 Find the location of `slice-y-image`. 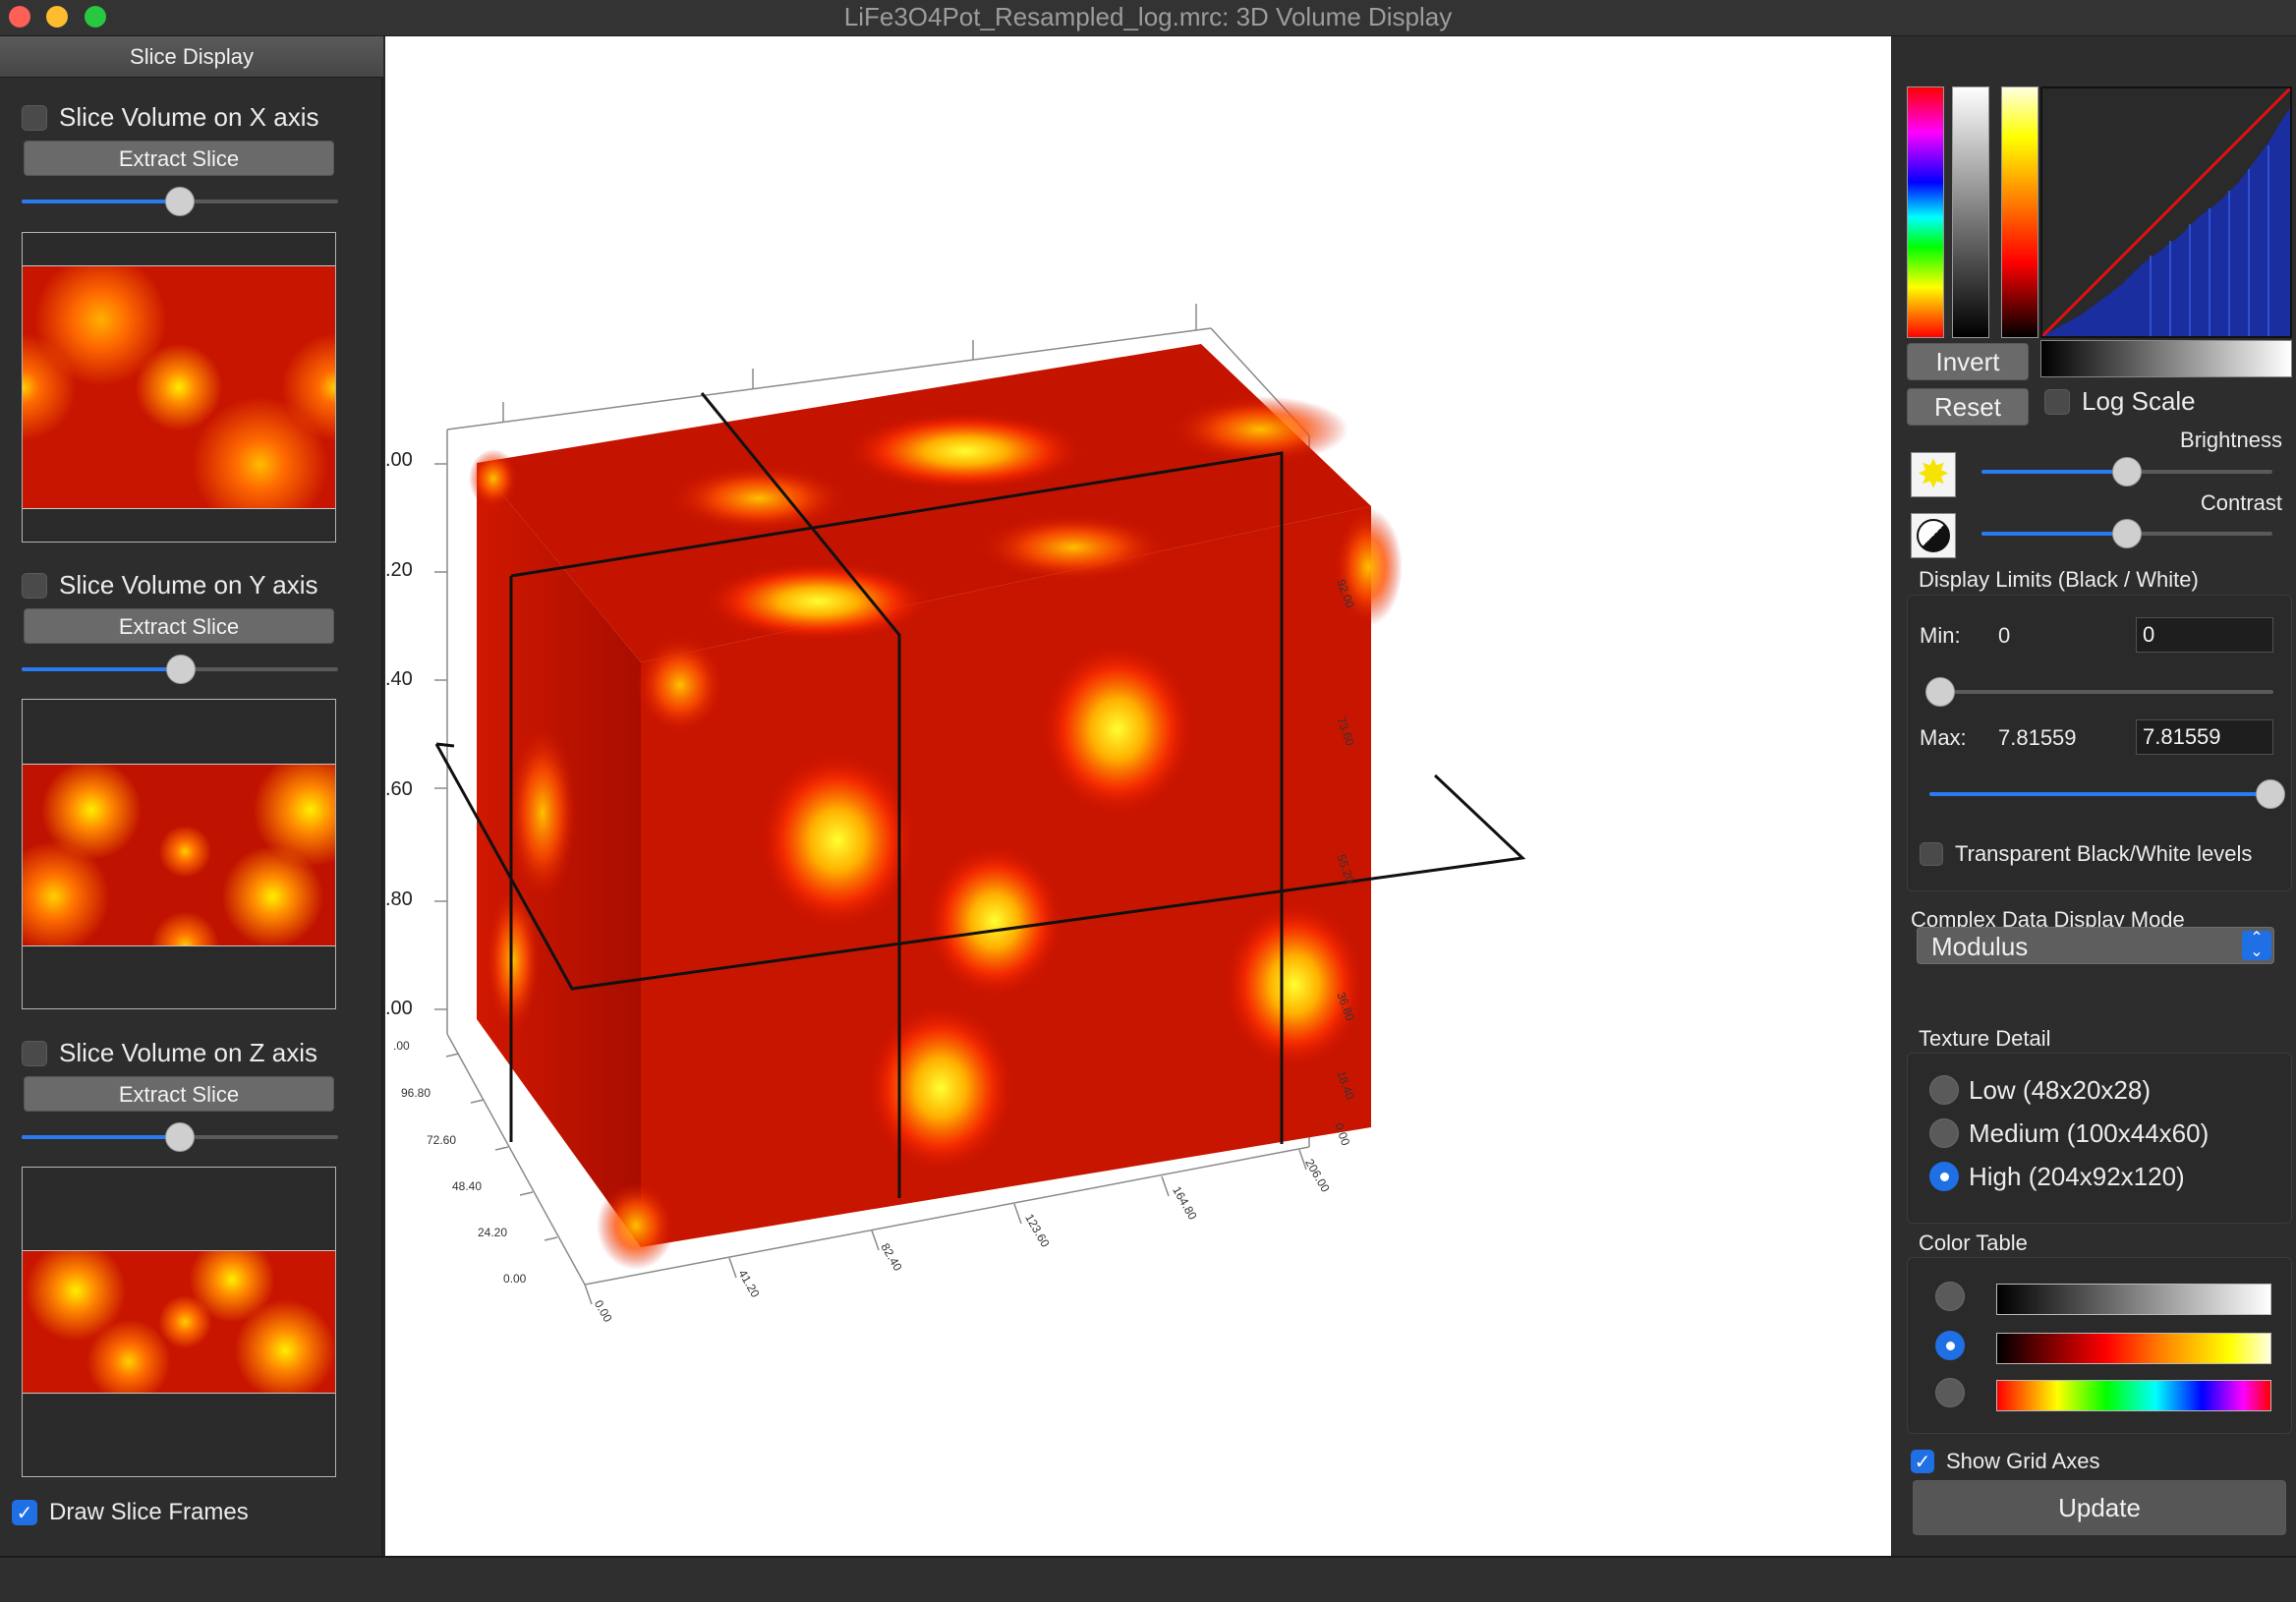

slice-y-image is located at coordinates (179, 855).